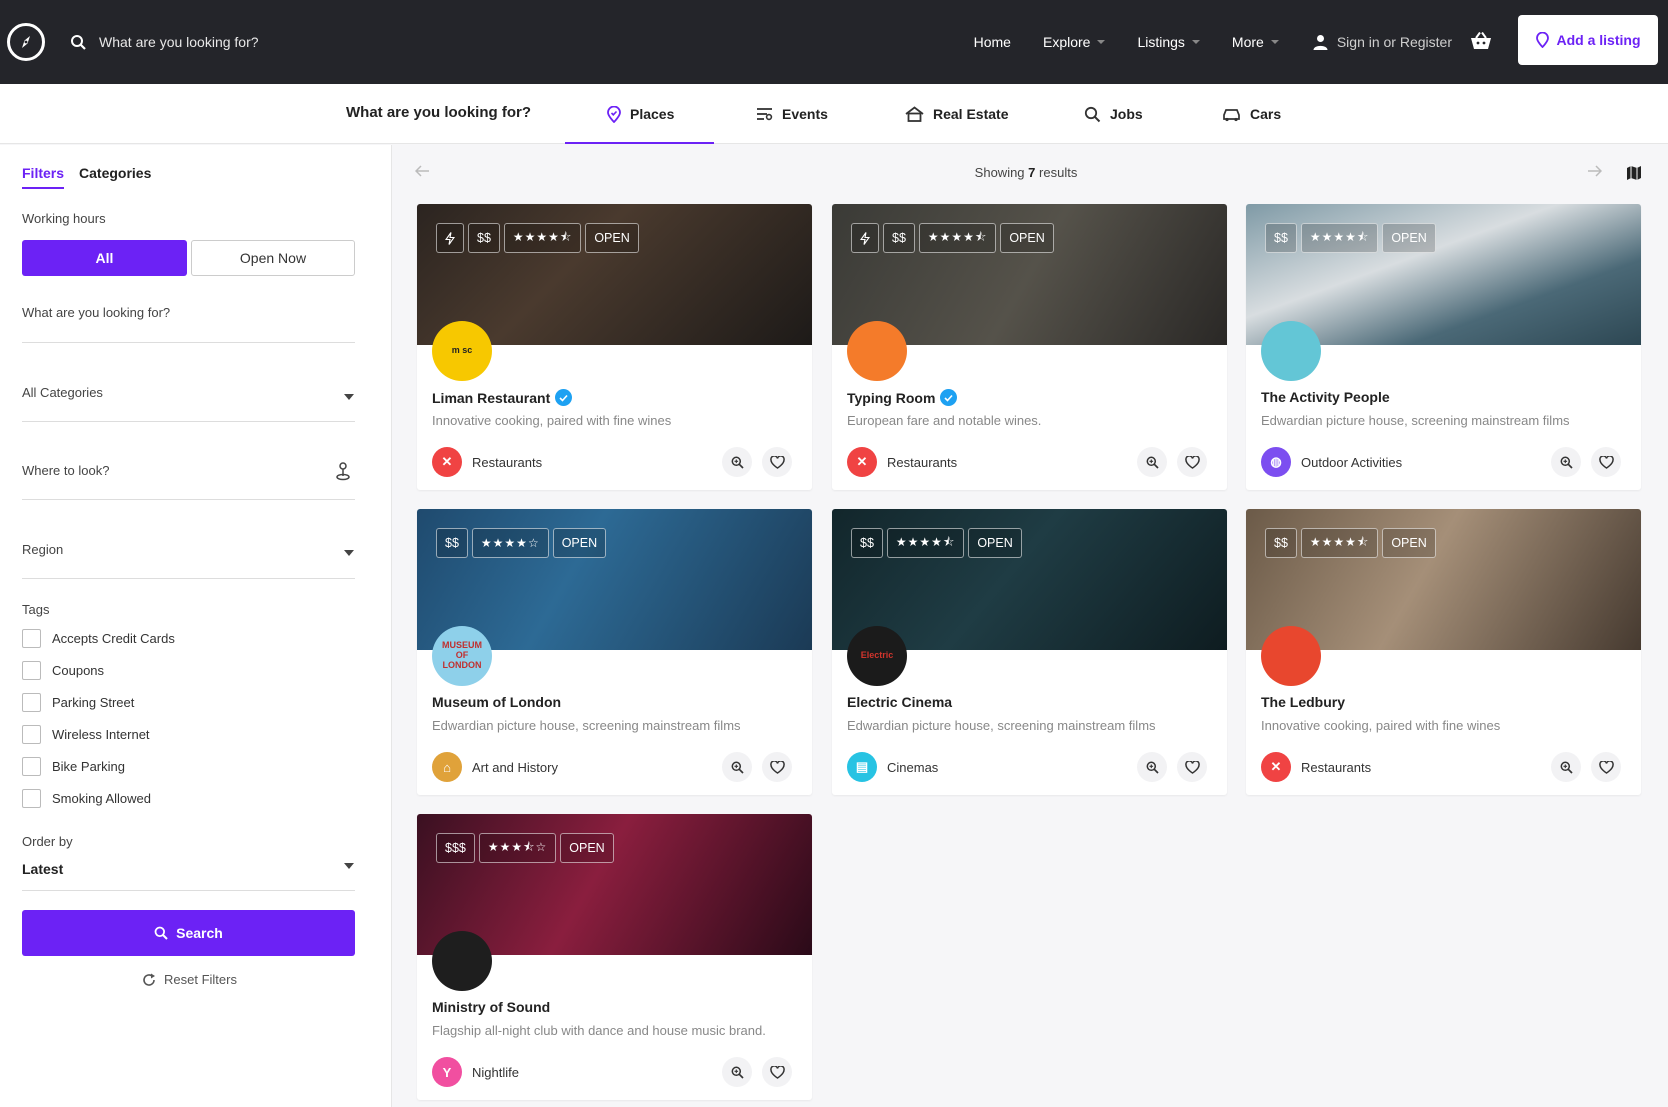  Describe the element at coordinates (1113, 114) in the screenshot. I see `tab-jobs: Jobs` at that location.